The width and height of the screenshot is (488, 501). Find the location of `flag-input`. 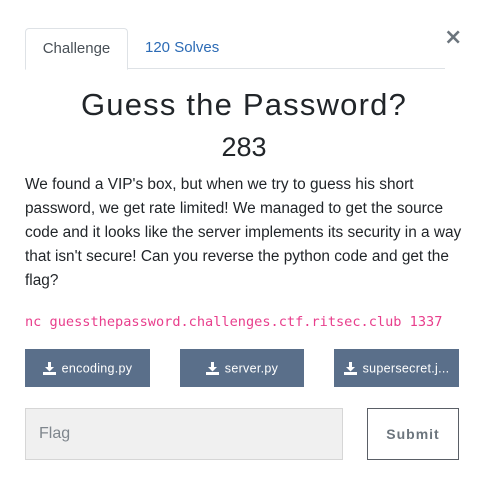

flag-input is located at coordinates (184, 434).